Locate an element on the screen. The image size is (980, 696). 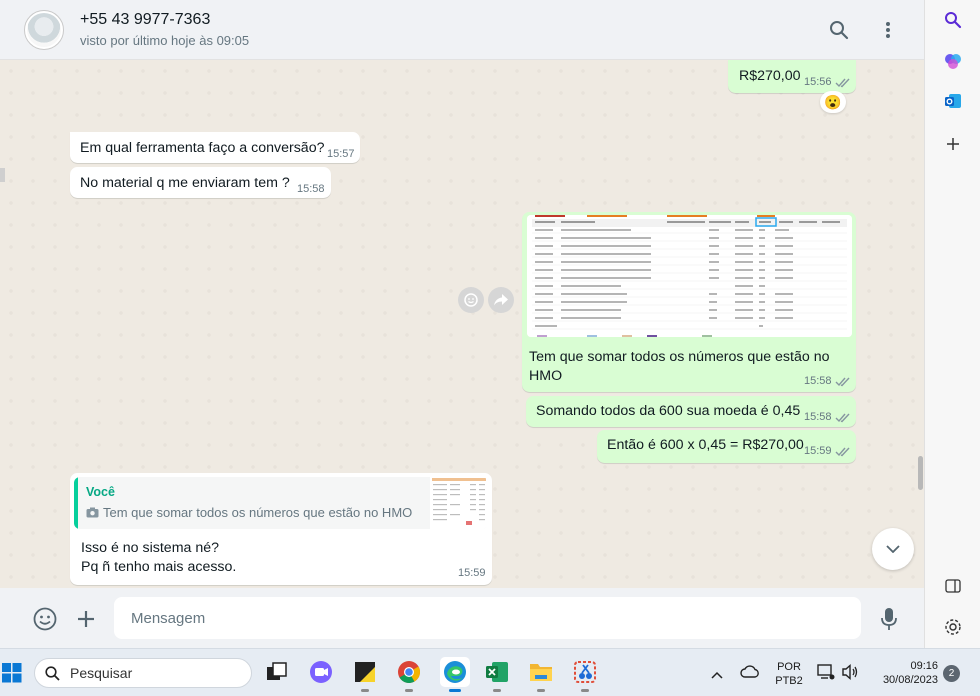
hide-sidebar-button is located at coordinates (953, 586).